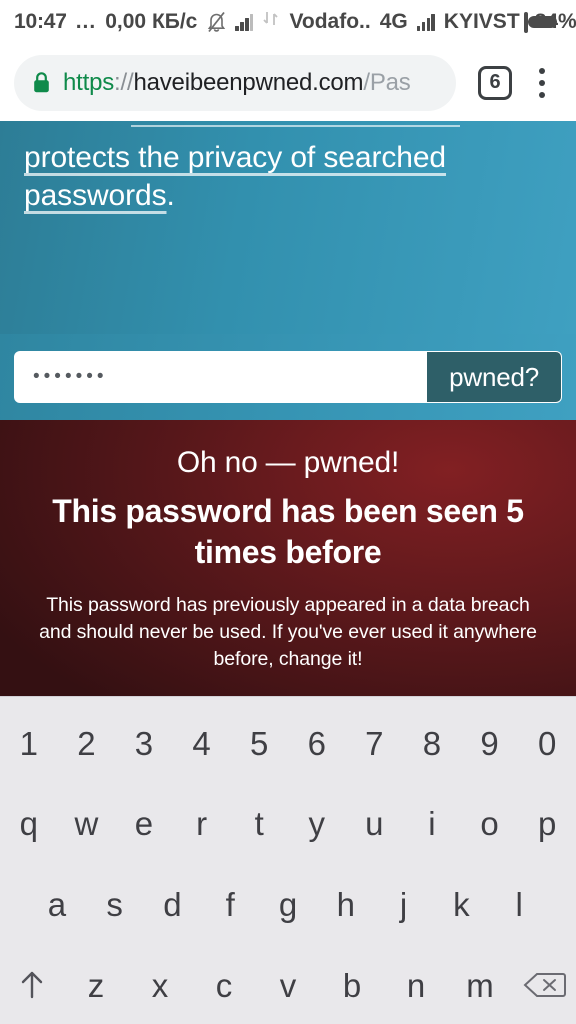  What do you see at coordinates (248, 82) in the screenshot?
I see `url-host: haveibeenpwned.com` at bounding box center [248, 82].